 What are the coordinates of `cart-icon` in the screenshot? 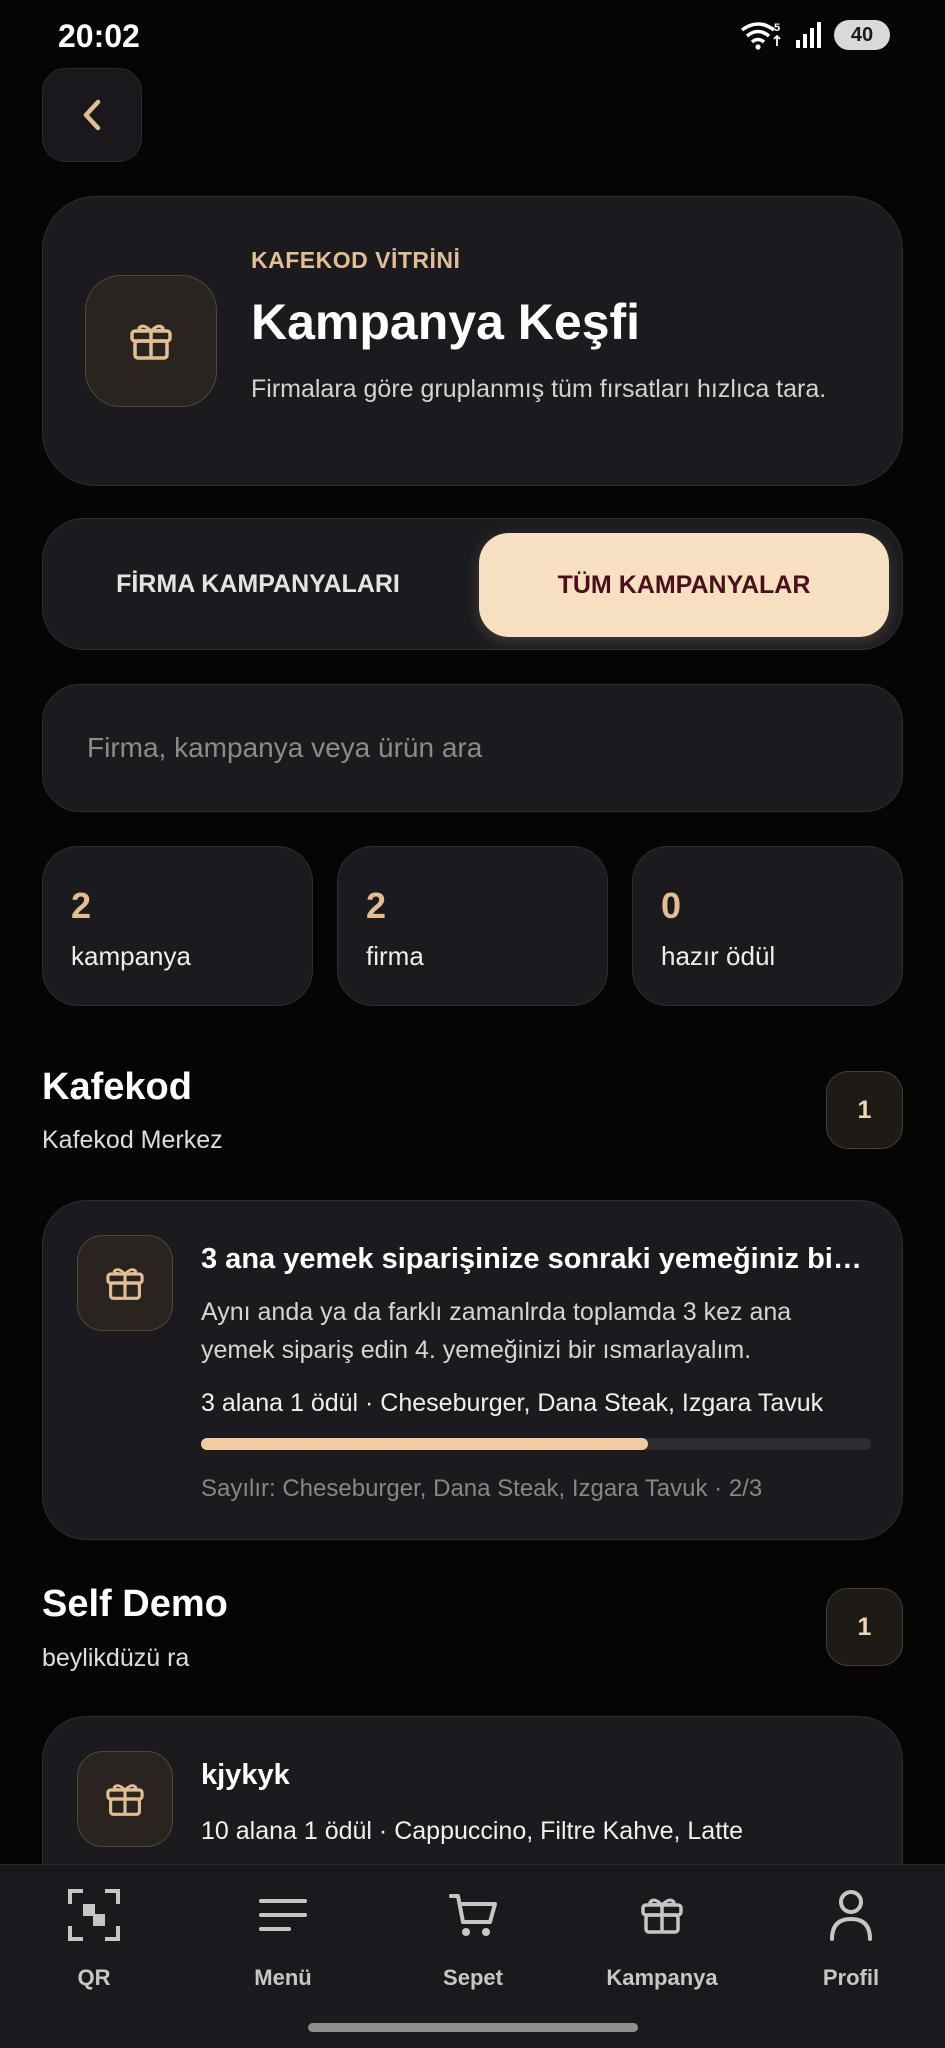 It's located at (473, 1915).